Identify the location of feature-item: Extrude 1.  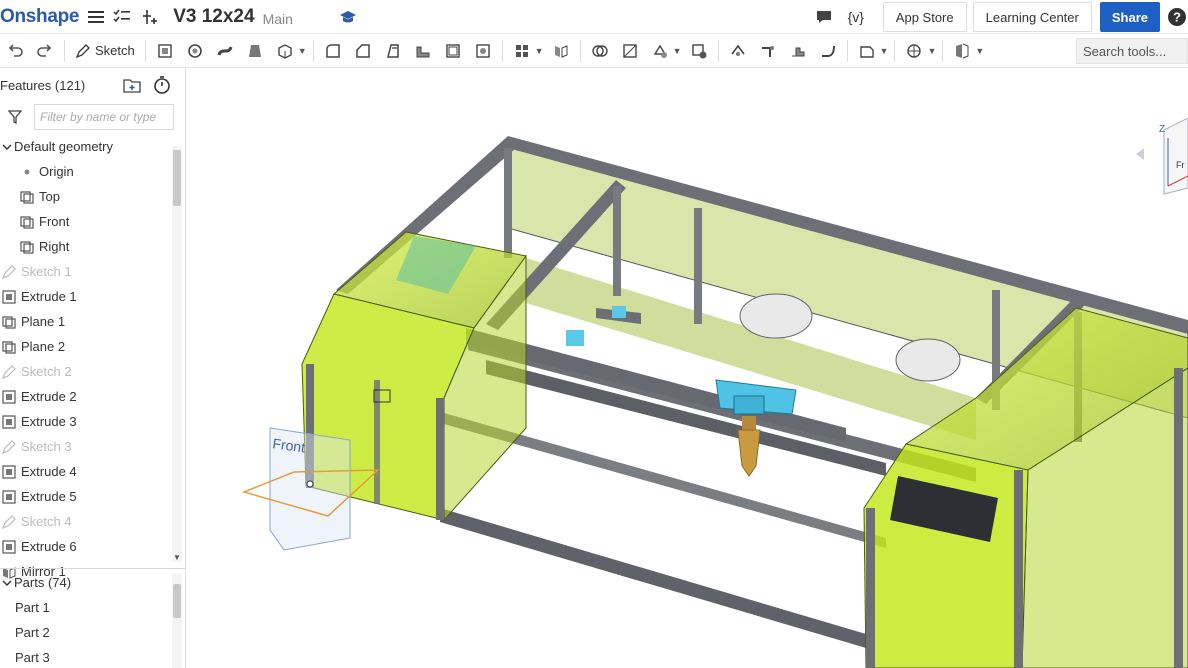
(86, 296).